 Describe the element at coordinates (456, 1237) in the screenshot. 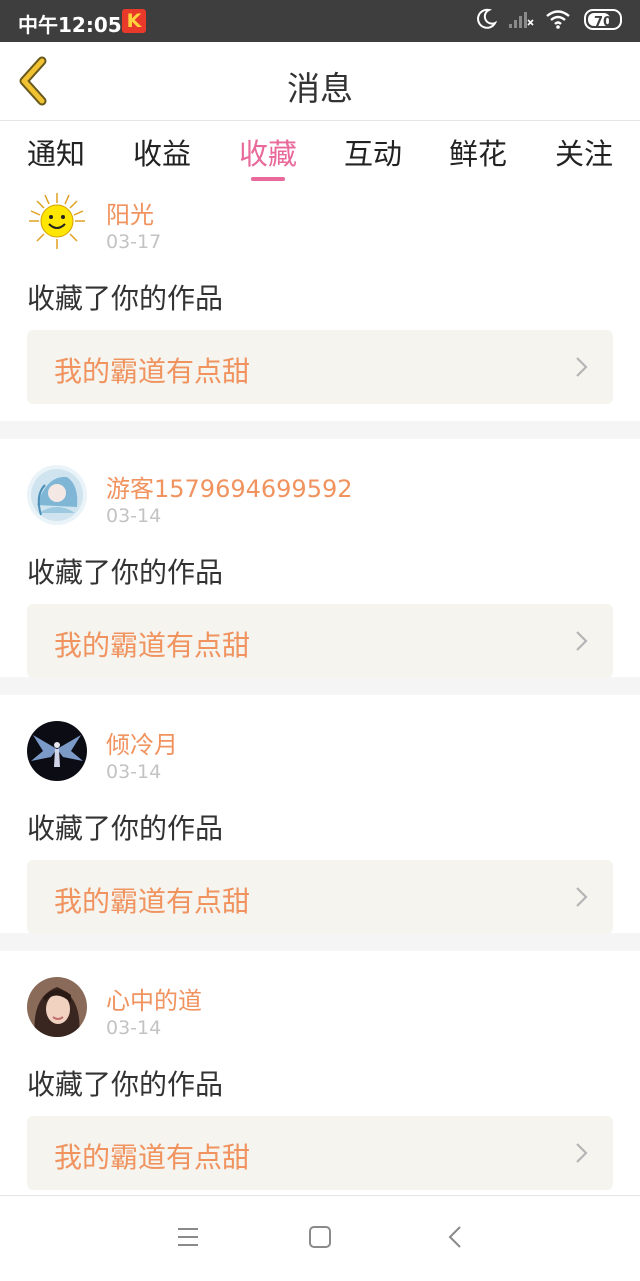

I see `back-icon` at that location.